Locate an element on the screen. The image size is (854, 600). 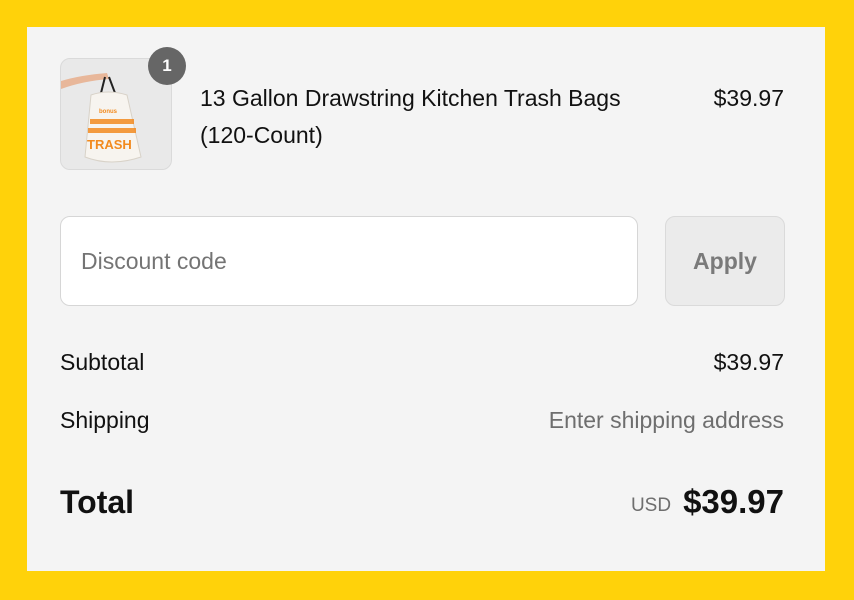
svg-text: bonus is located at coordinates (108, 112).